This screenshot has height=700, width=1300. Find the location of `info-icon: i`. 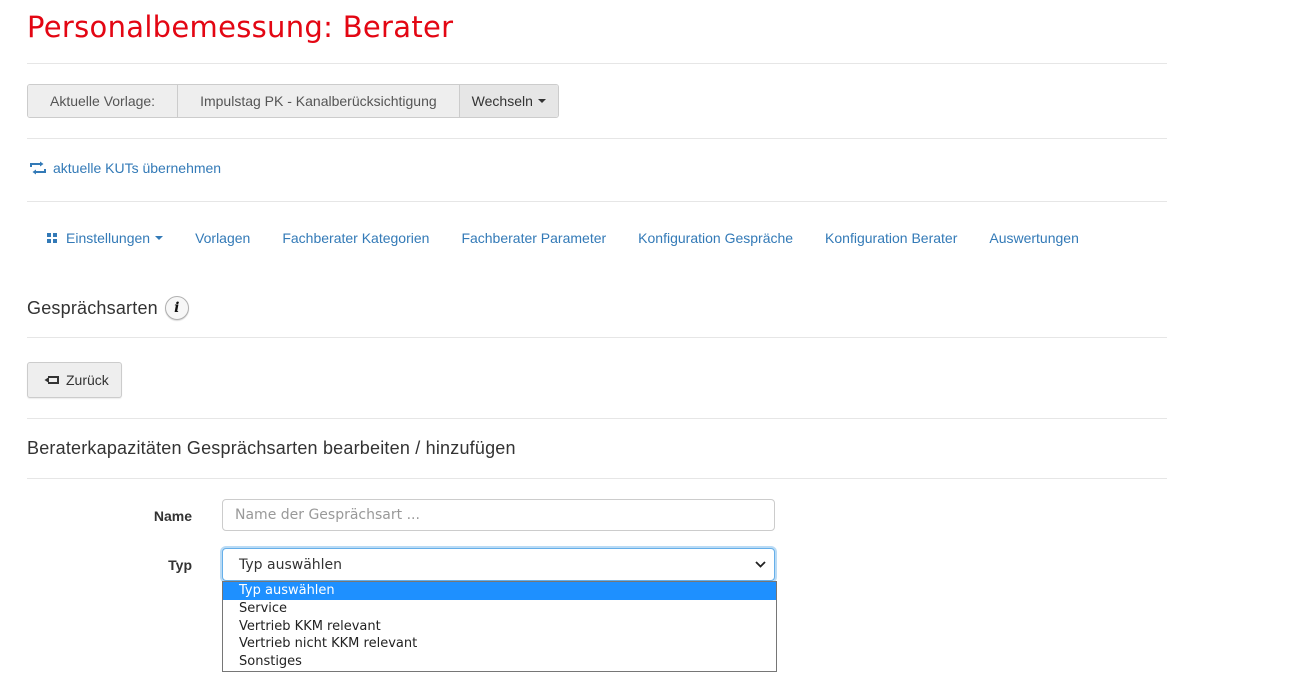

info-icon: i is located at coordinates (176, 308).